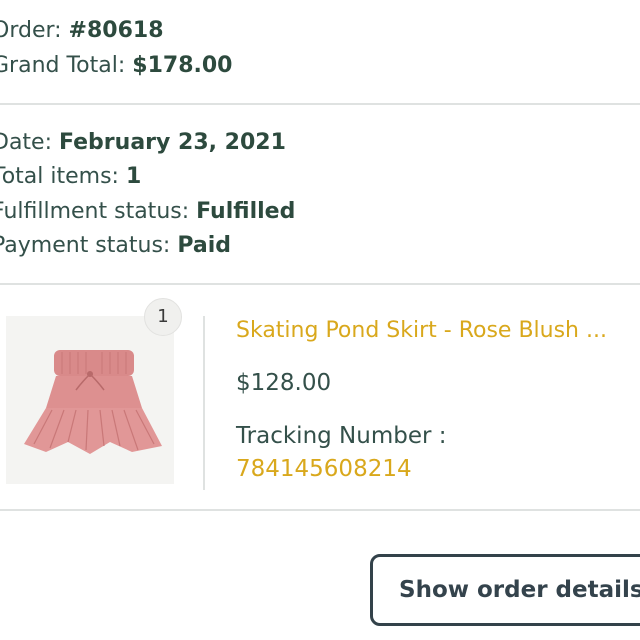 The width and height of the screenshot is (640, 640). What do you see at coordinates (98, 211) in the screenshot?
I see `fulfillment-status-label: Fulfillment status:` at bounding box center [98, 211].